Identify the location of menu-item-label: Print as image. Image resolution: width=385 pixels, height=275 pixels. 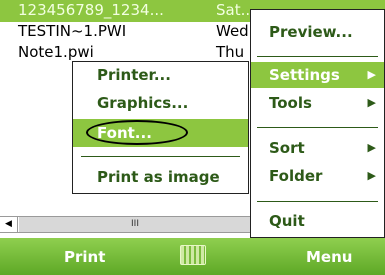
(158, 177).